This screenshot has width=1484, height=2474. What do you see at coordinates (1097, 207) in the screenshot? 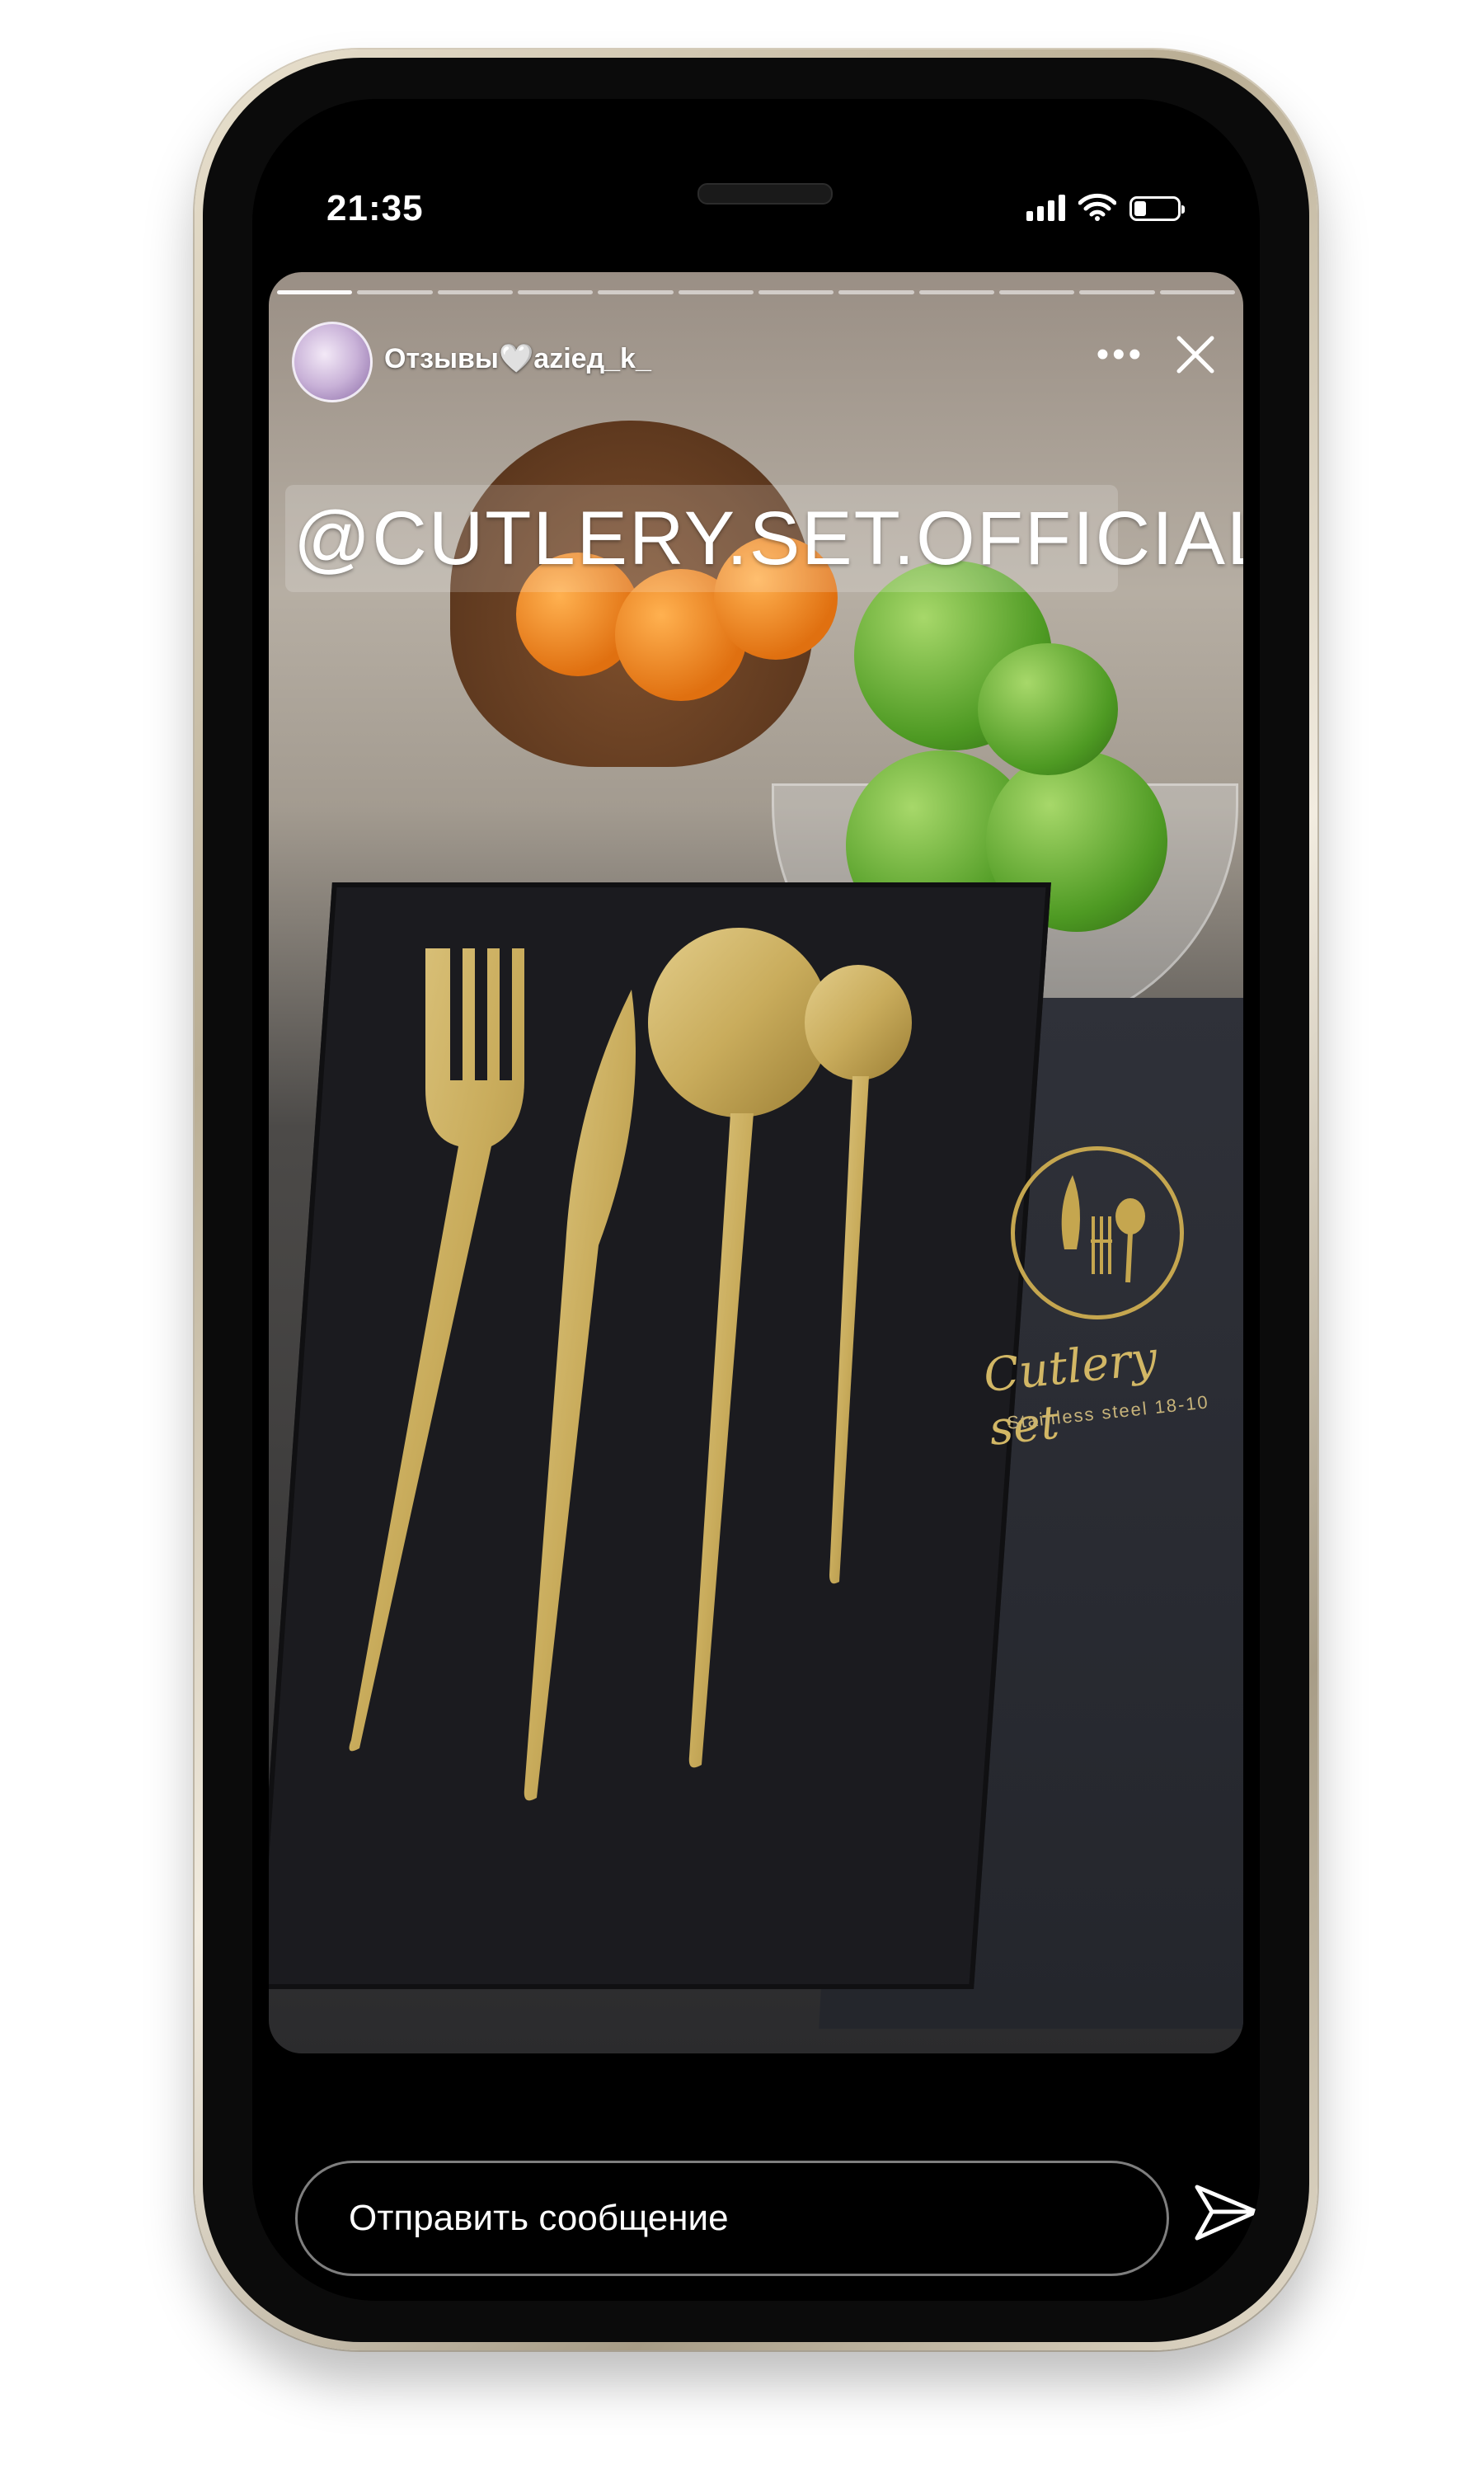
I see `wifi-icon` at bounding box center [1097, 207].